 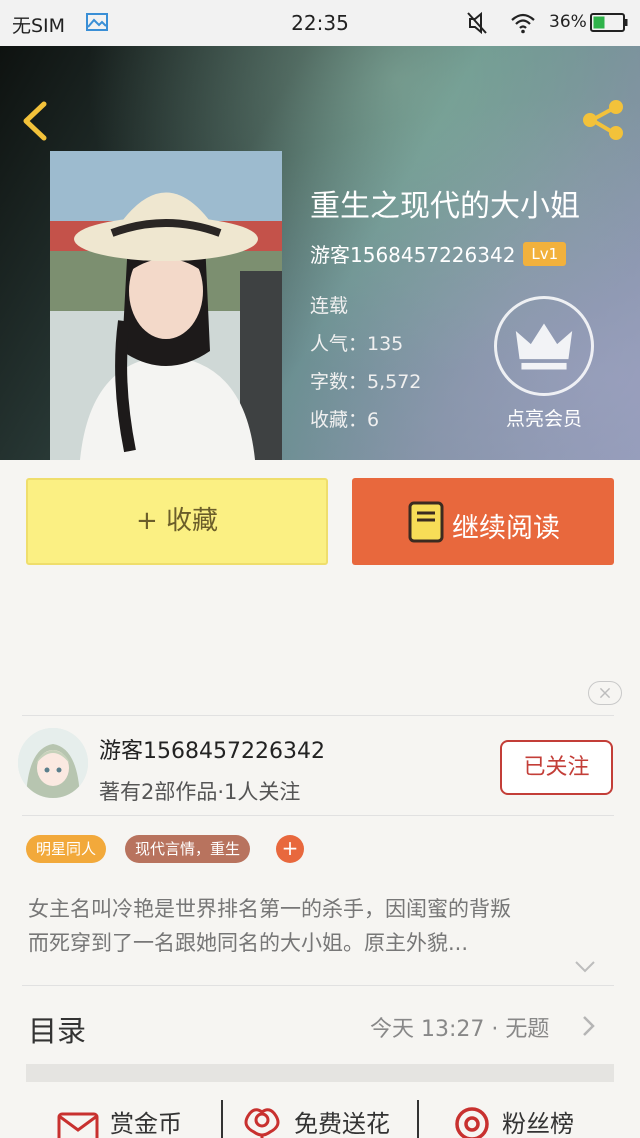 I want to click on wifi-icon, so click(x=523, y=23).